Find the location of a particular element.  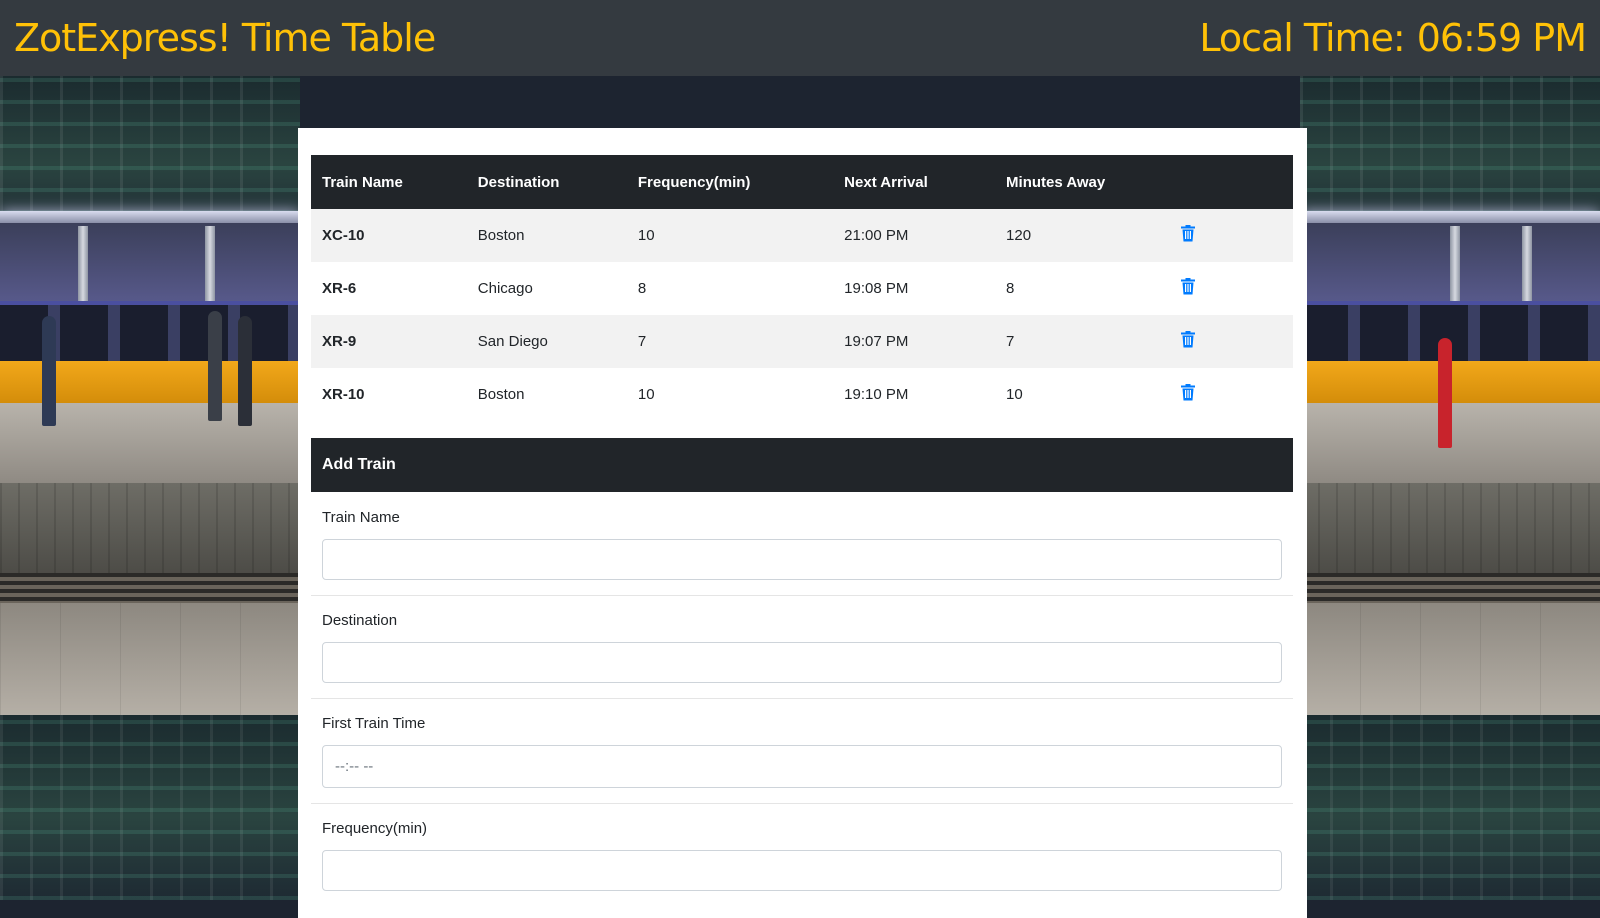

table-row: XR-6 Chicago 8 19:08 PM 8 is located at coordinates (802, 288).